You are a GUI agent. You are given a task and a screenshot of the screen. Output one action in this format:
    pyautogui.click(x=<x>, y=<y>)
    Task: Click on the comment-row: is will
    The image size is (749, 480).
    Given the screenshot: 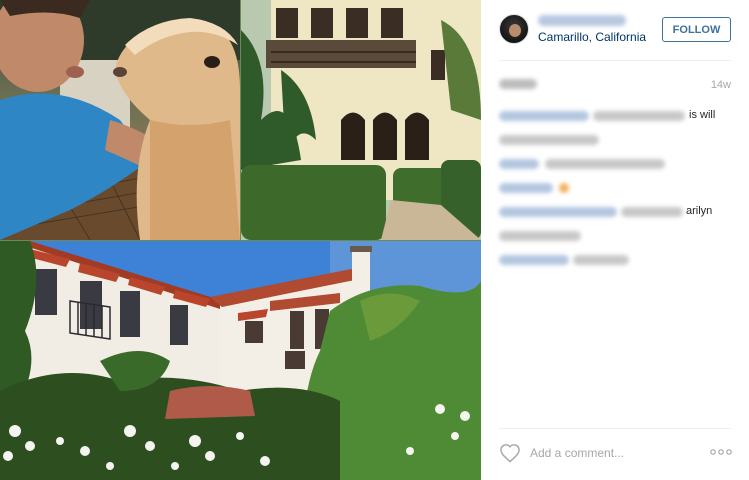 What is the action you would take?
    pyautogui.click(x=615, y=116)
    